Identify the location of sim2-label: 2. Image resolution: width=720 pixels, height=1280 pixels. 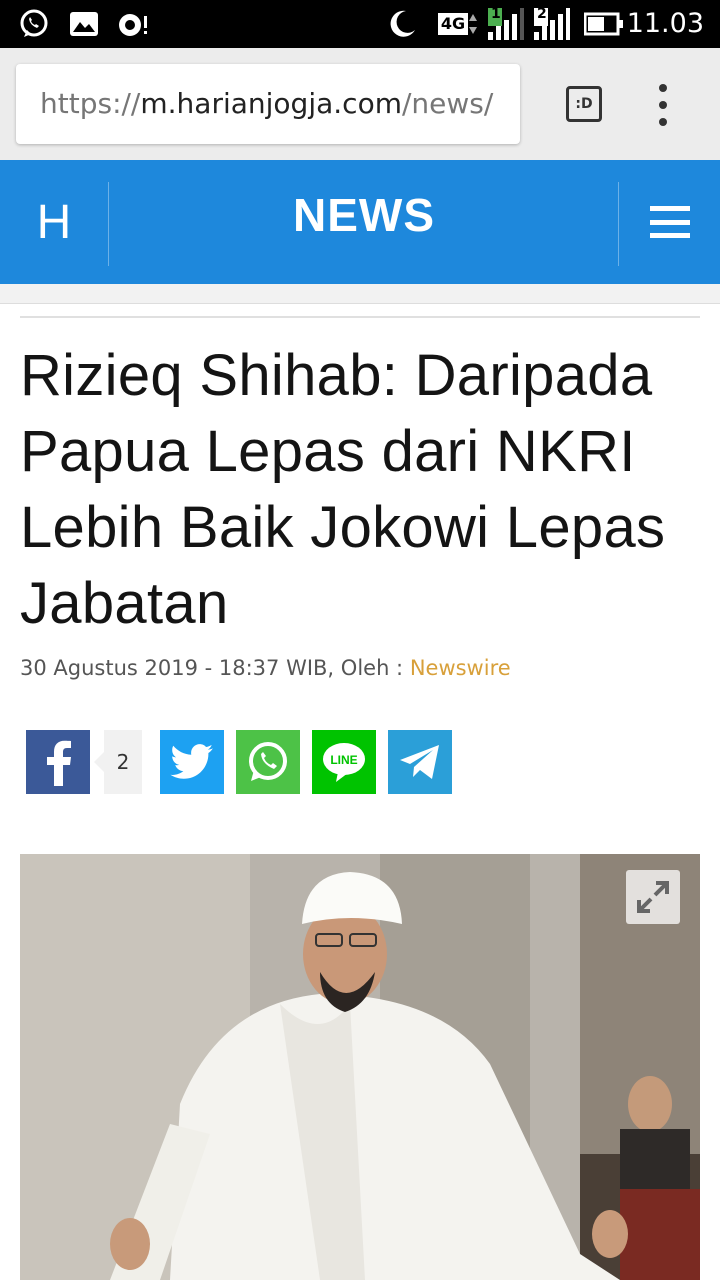
(542, 14).